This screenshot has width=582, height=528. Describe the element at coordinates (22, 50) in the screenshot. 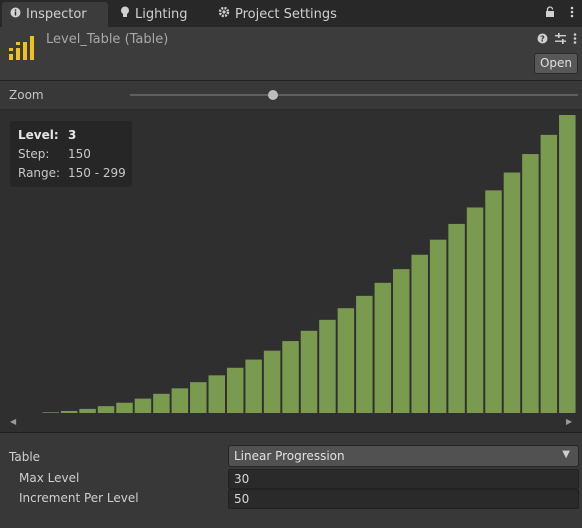

I see `level-table-icon` at that location.